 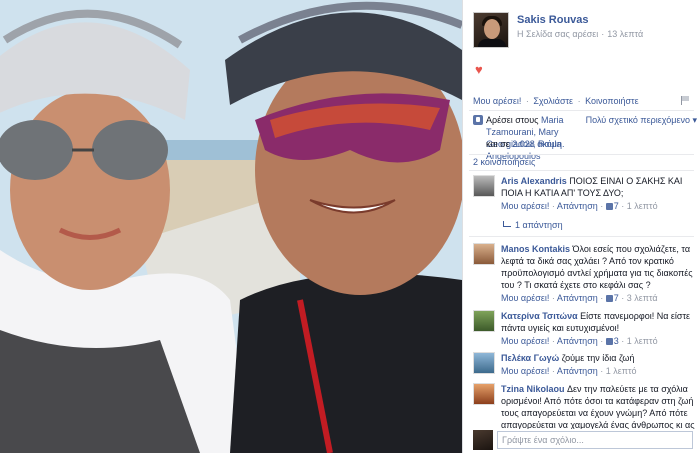 What do you see at coordinates (539, 225) in the screenshot?
I see `replies-label: 1 απάντηση` at bounding box center [539, 225].